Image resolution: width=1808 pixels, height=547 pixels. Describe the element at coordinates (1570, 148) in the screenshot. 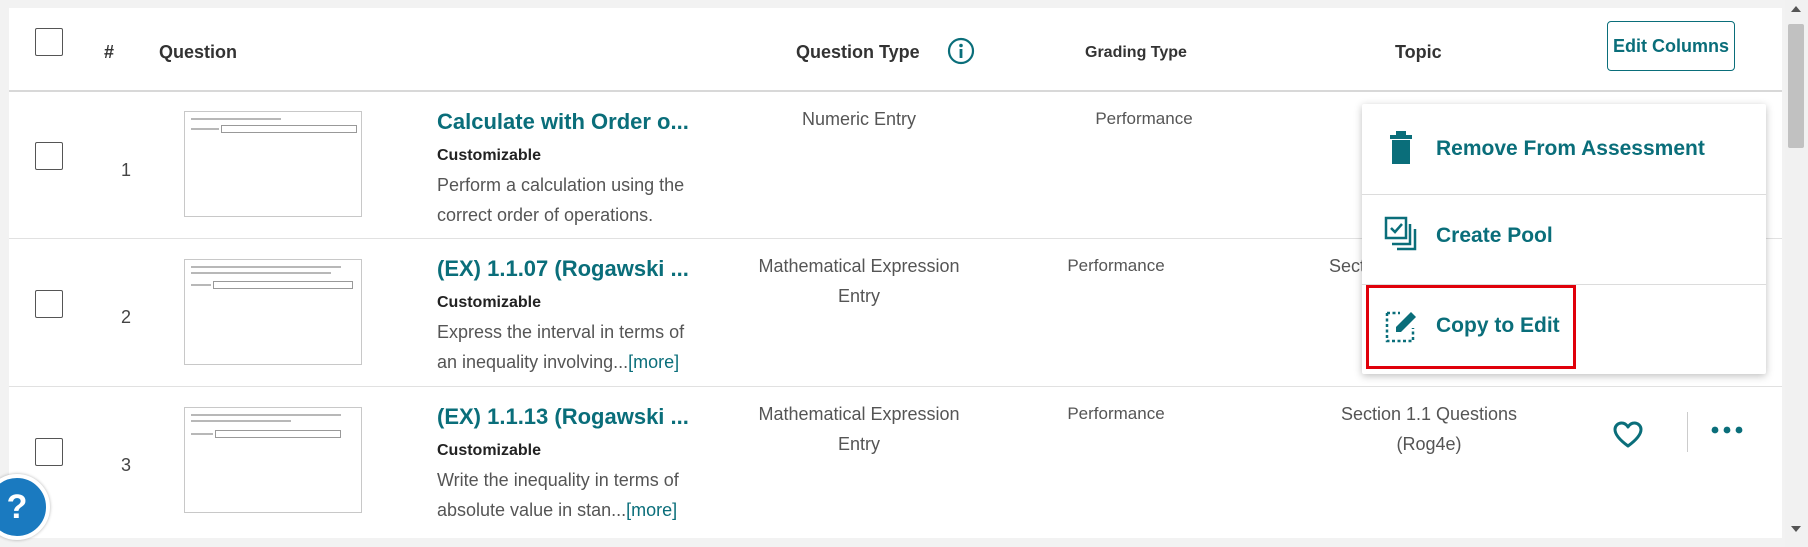

I see `menu-item-label: Remove From Assessment` at that location.